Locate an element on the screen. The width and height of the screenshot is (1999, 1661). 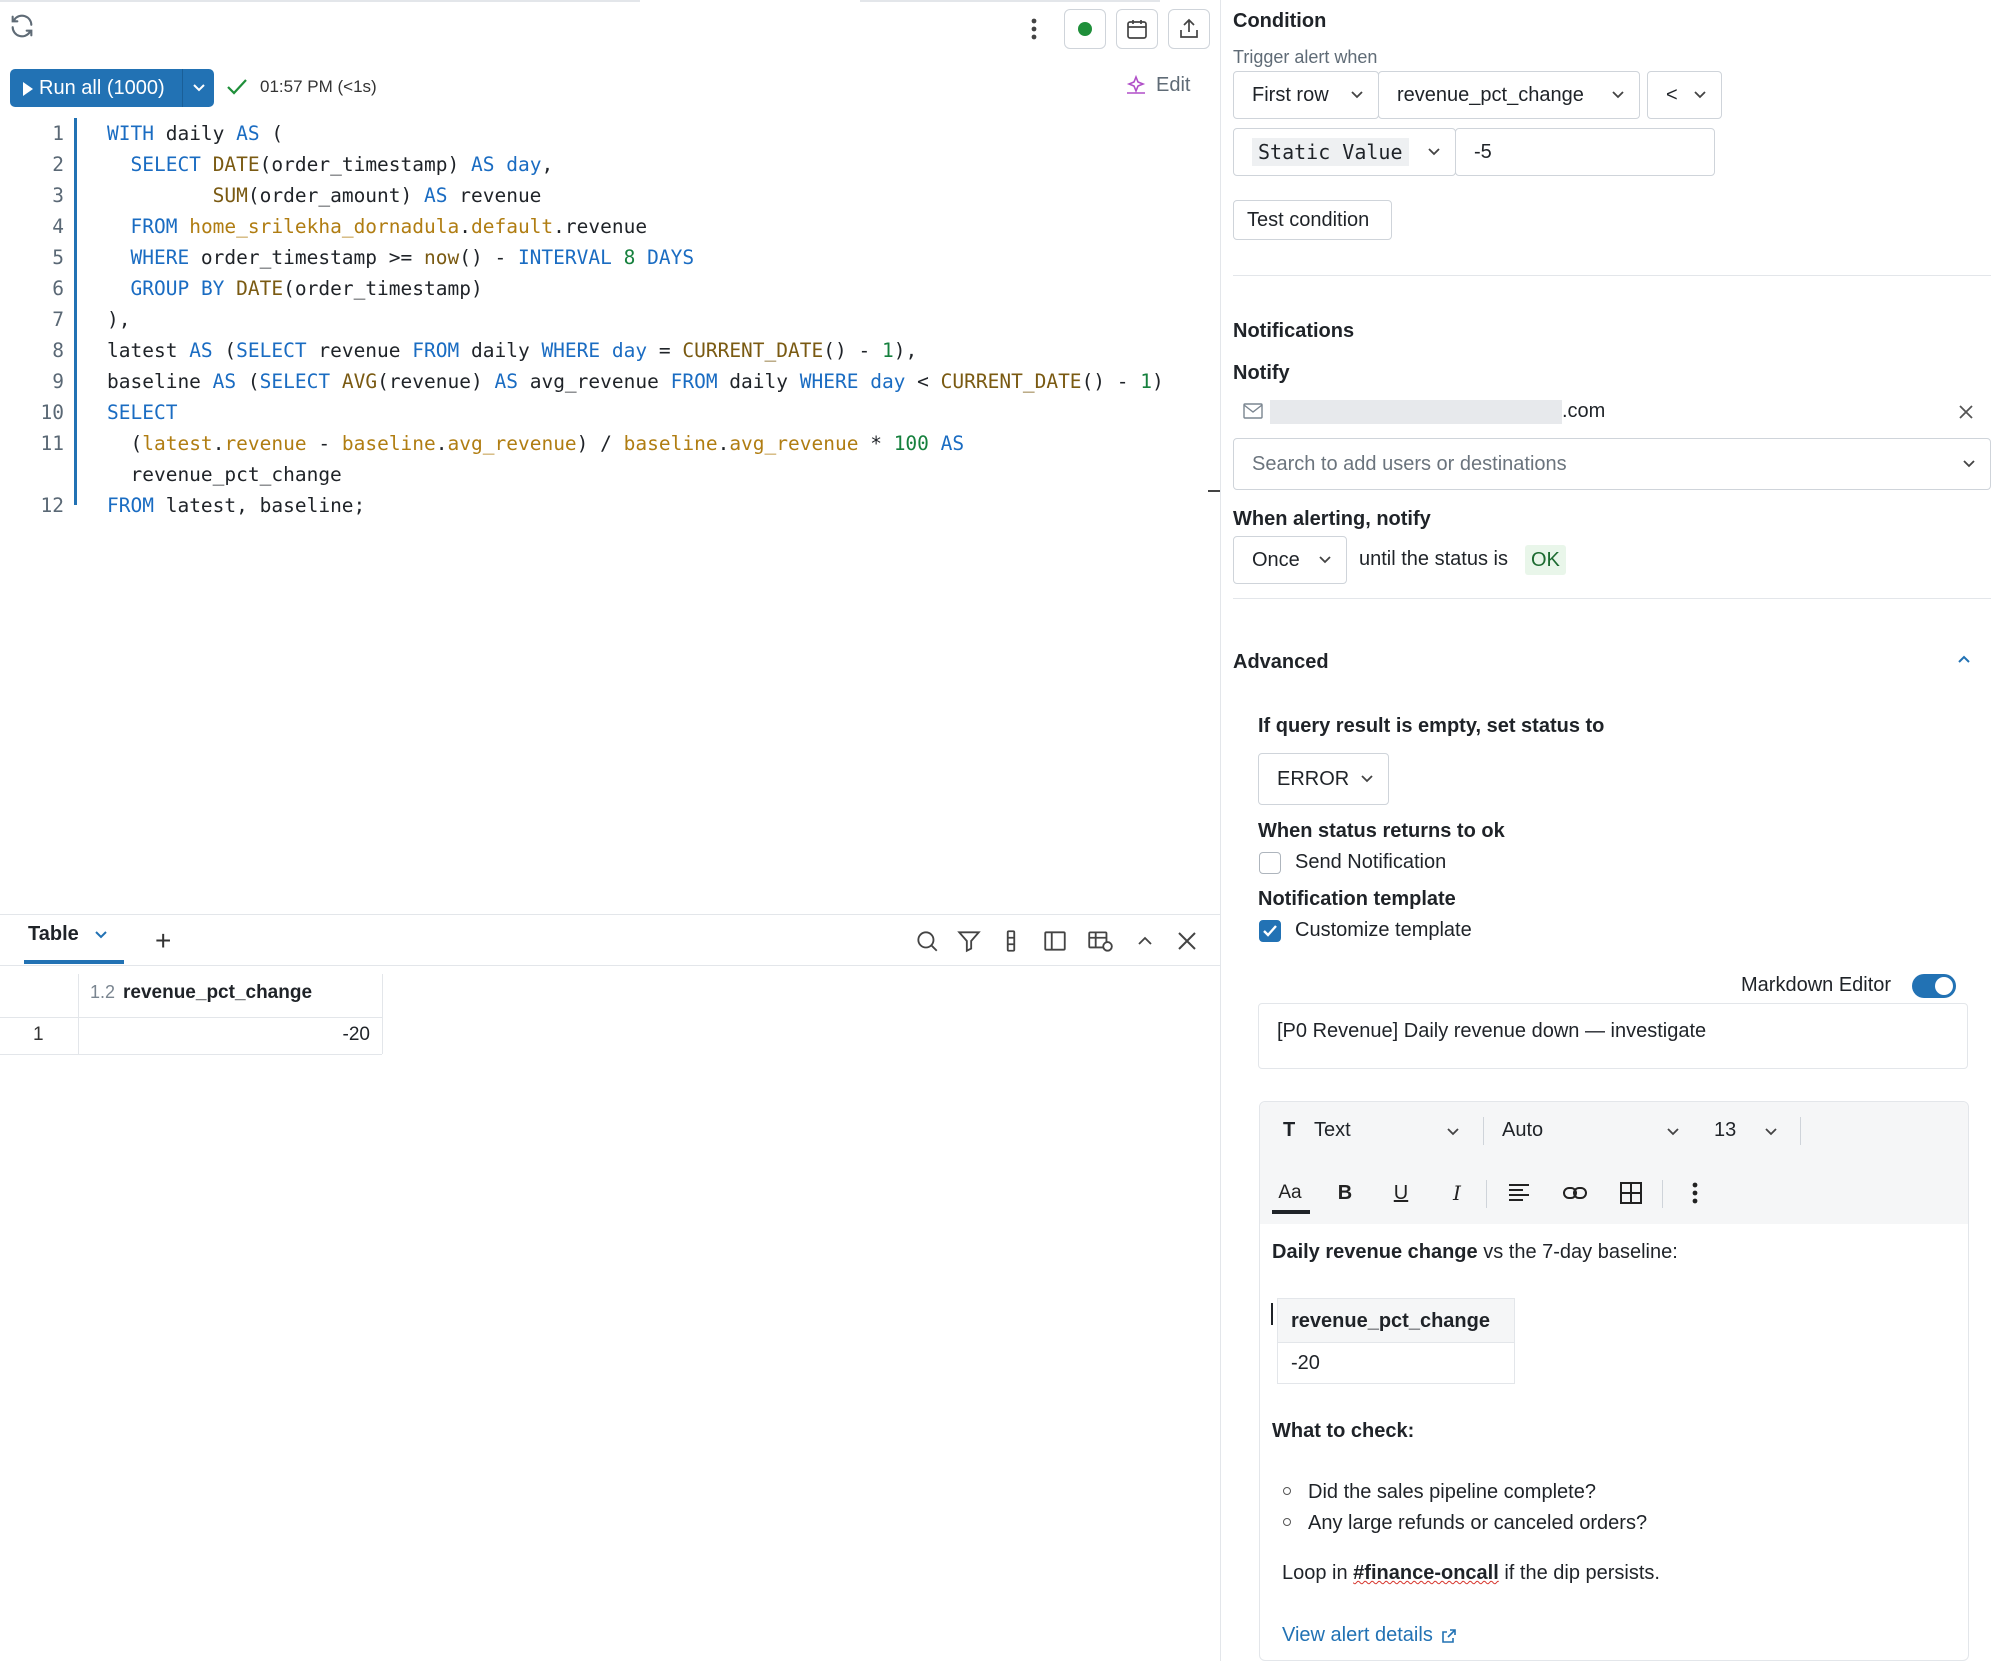
recipient-search-input: Search to add users or destinations is located at coordinates (1612, 464).